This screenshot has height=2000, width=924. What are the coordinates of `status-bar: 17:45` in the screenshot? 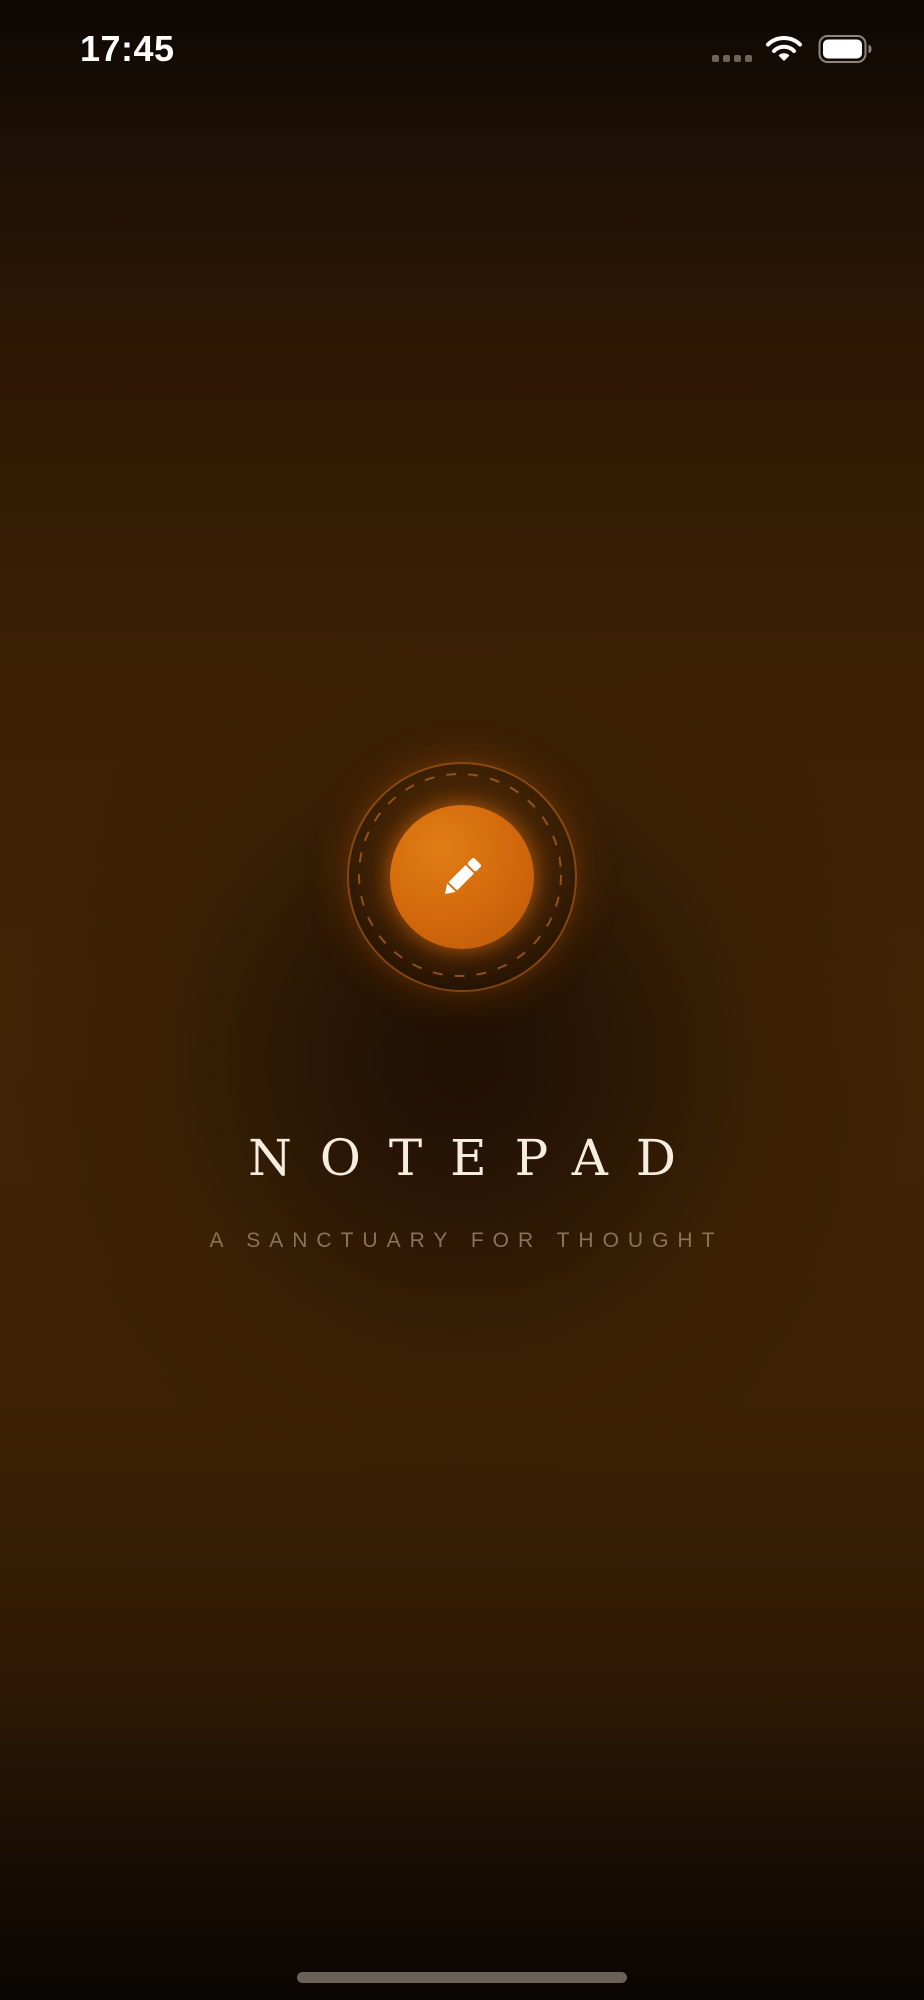 It's located at (462, 50).